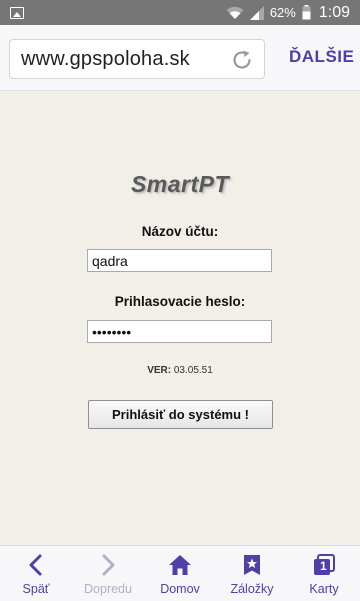  What do you see at coordinates (180, 565) in the screenshot?
I see `home-icon` at bounding box center [180, 565].